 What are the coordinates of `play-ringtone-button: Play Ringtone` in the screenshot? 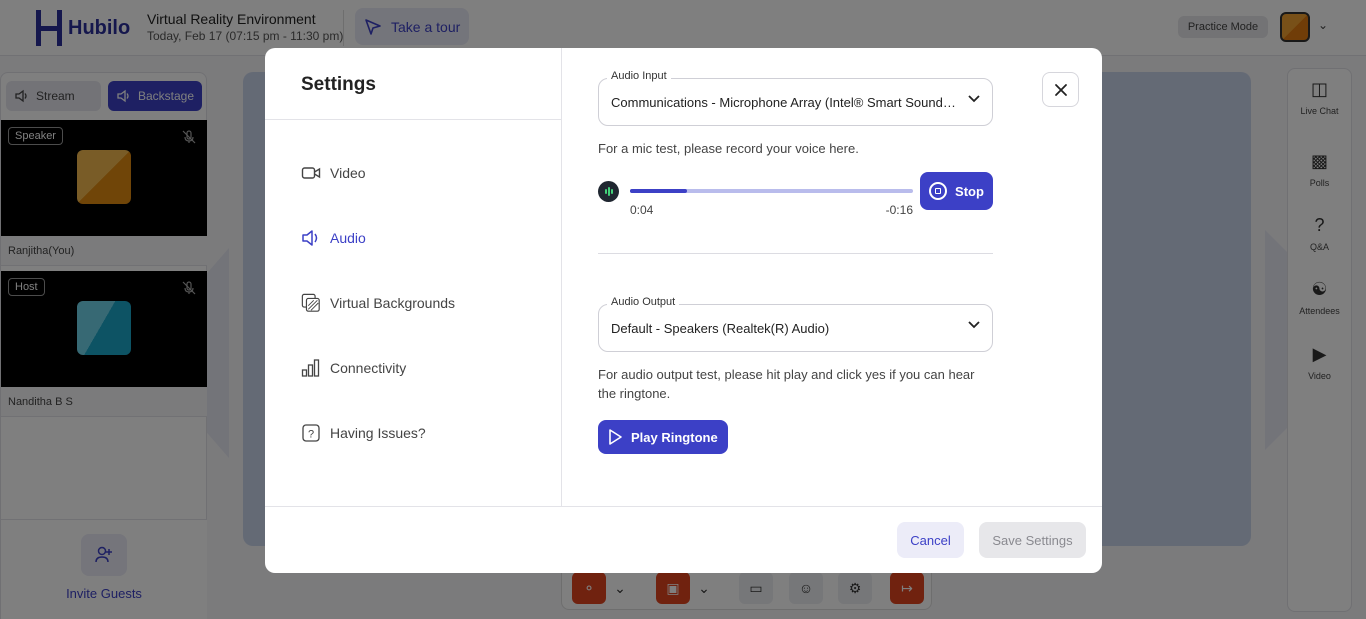 It's located at (663, 437).